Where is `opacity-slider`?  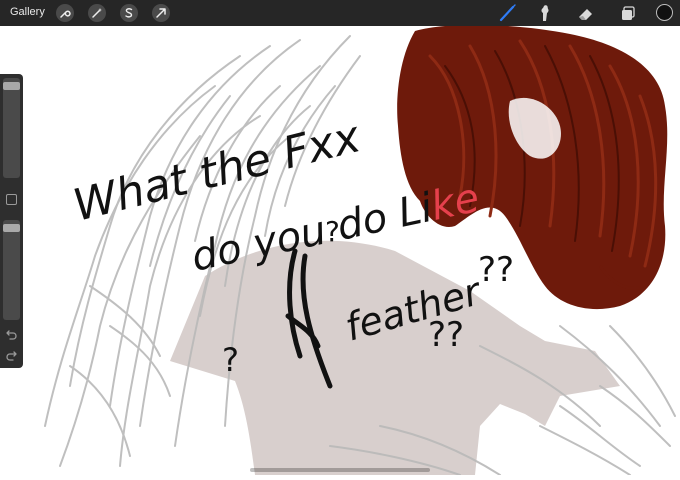 opacity-slider is located at coordinates (11, 270).